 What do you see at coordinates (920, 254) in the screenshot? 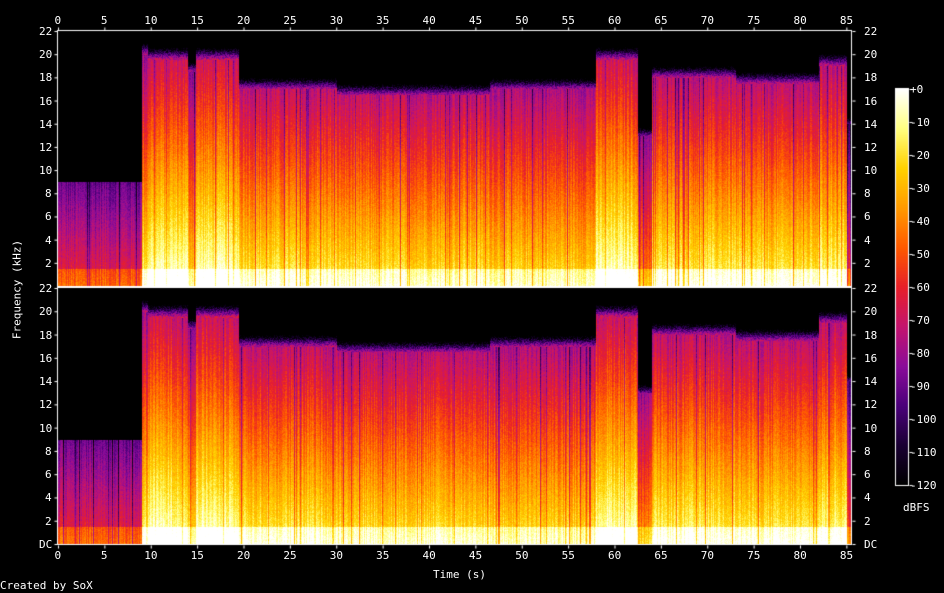
I see `colorbar-tick-label: -50` at bounding box center [920, 254].